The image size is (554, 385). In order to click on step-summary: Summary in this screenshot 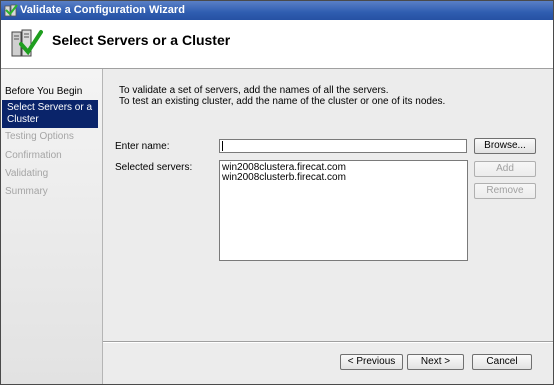, I will do `click(26, 191)`.